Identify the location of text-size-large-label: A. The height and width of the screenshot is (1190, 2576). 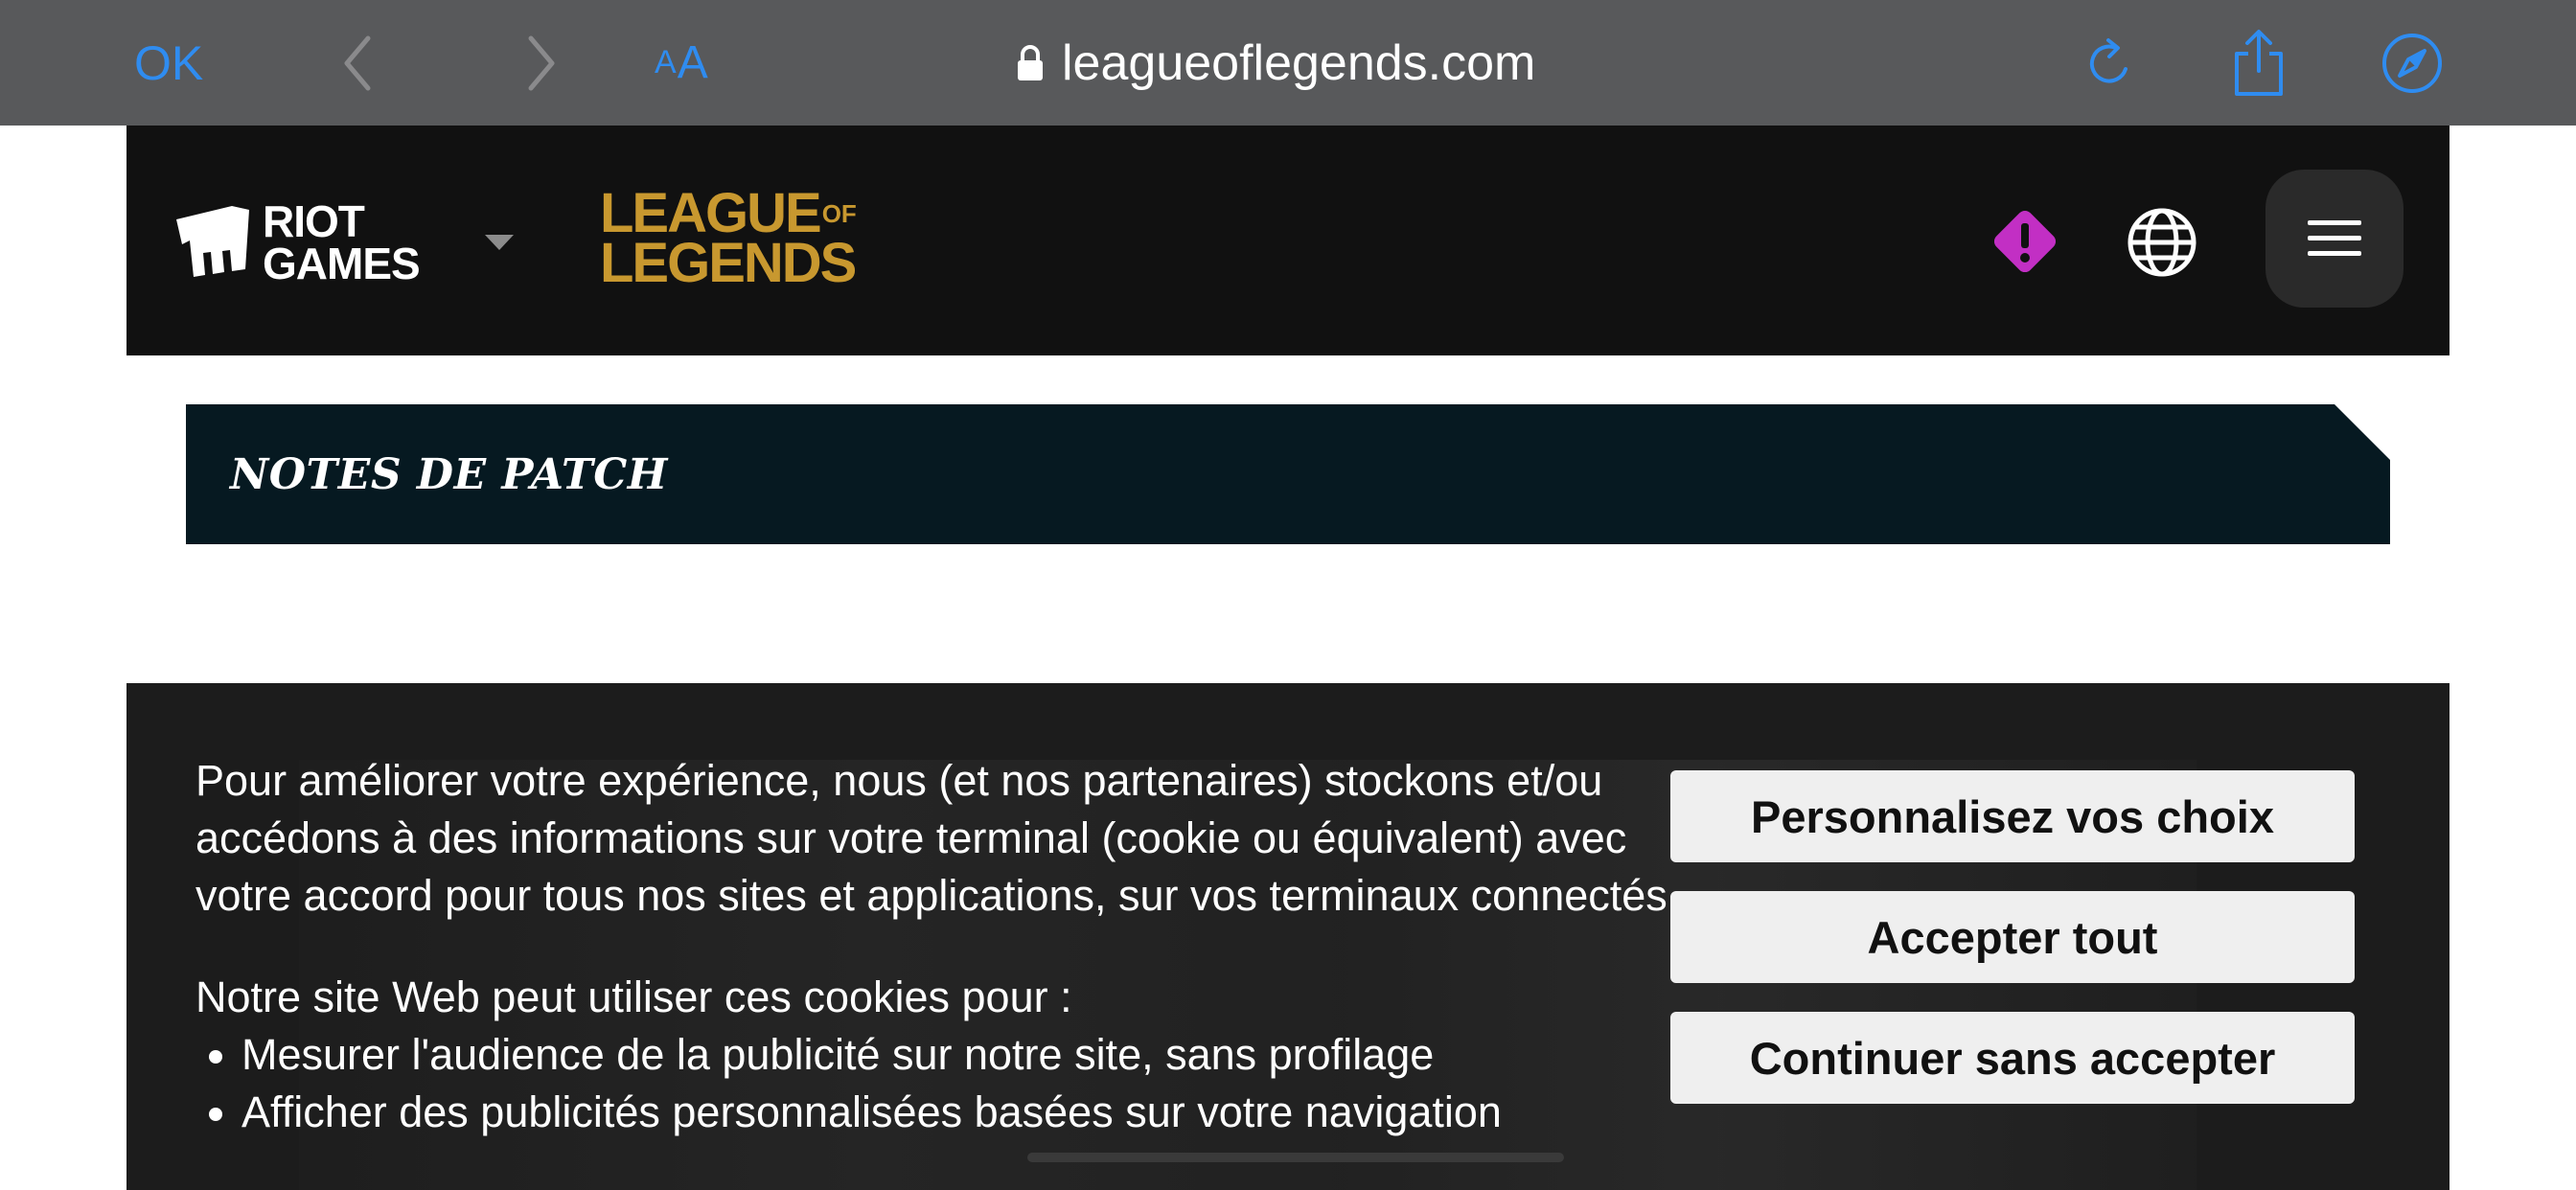
(693, 62).